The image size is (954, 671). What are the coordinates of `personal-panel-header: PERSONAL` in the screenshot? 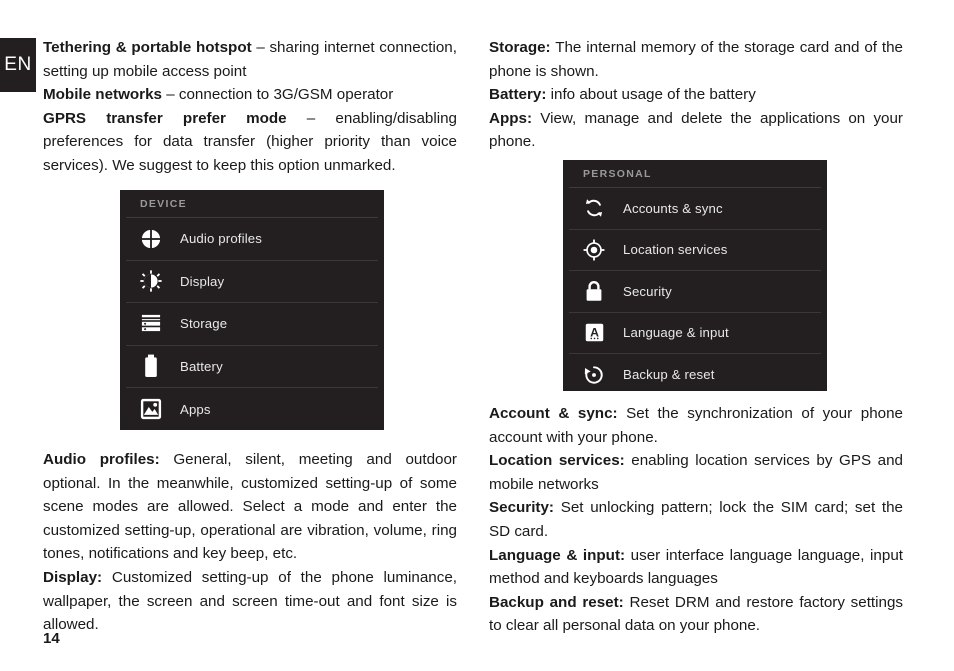 It's located at (695, 174).